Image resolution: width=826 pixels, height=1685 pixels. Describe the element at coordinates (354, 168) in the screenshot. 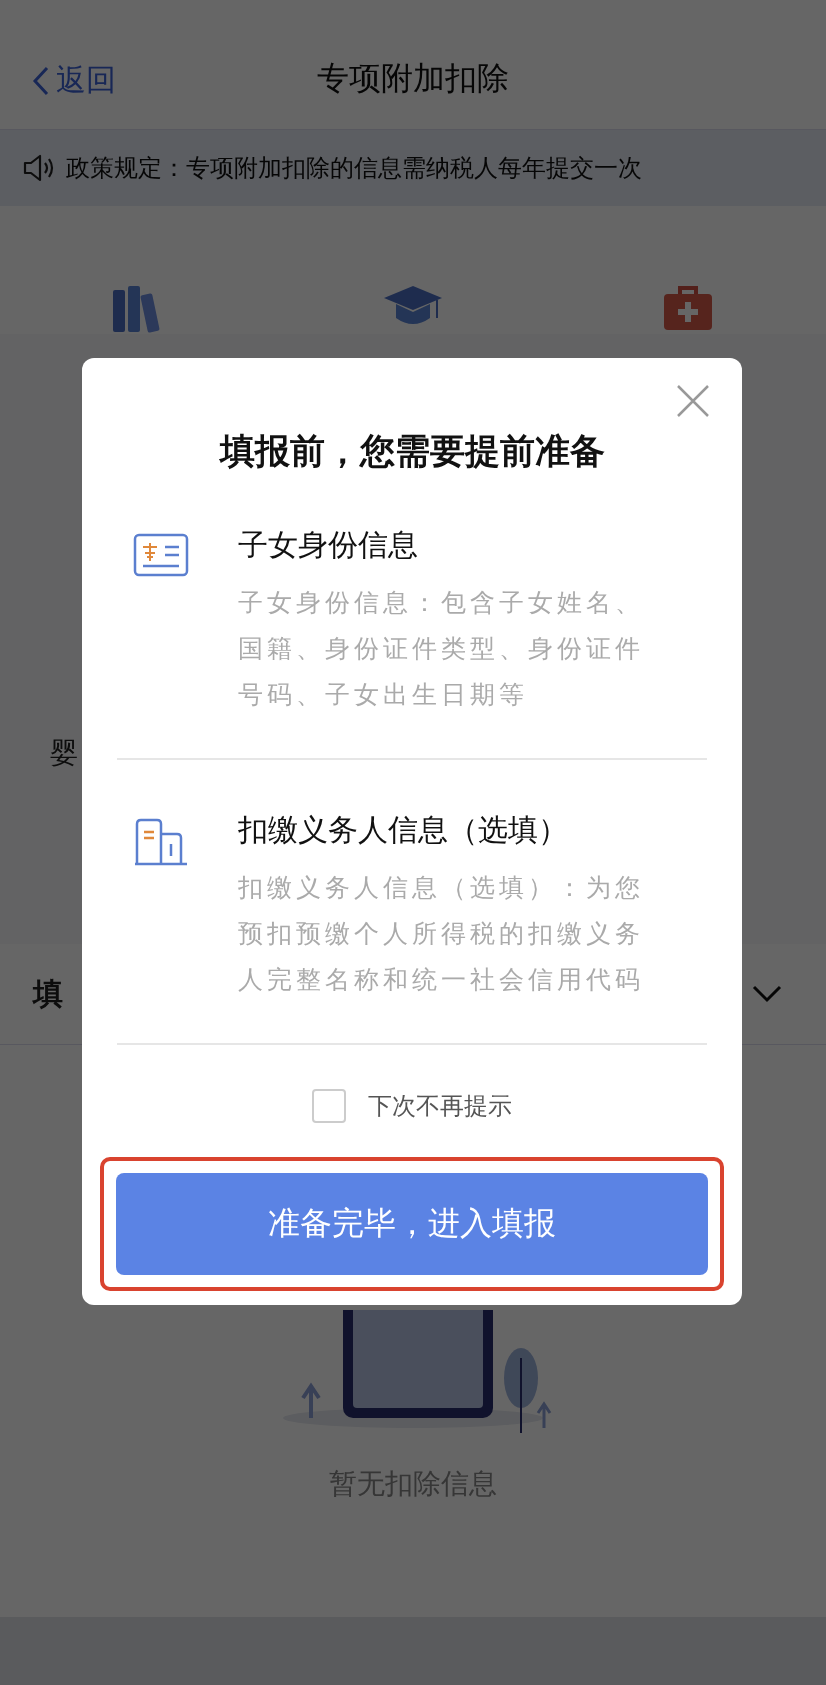

I see `notice-text: 政策规定：专项附加扣除的信息需纳税人每年提交一次` at that location.